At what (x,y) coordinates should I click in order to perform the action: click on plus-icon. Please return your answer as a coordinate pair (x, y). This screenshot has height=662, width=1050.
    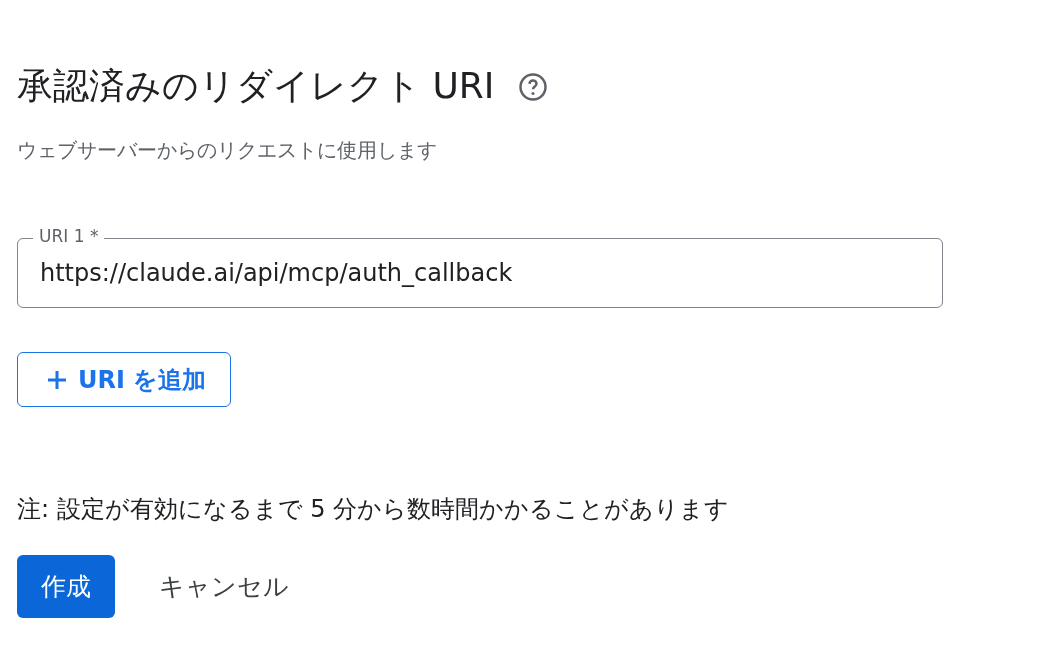
    Looking at the image, I should click on (57, 379).